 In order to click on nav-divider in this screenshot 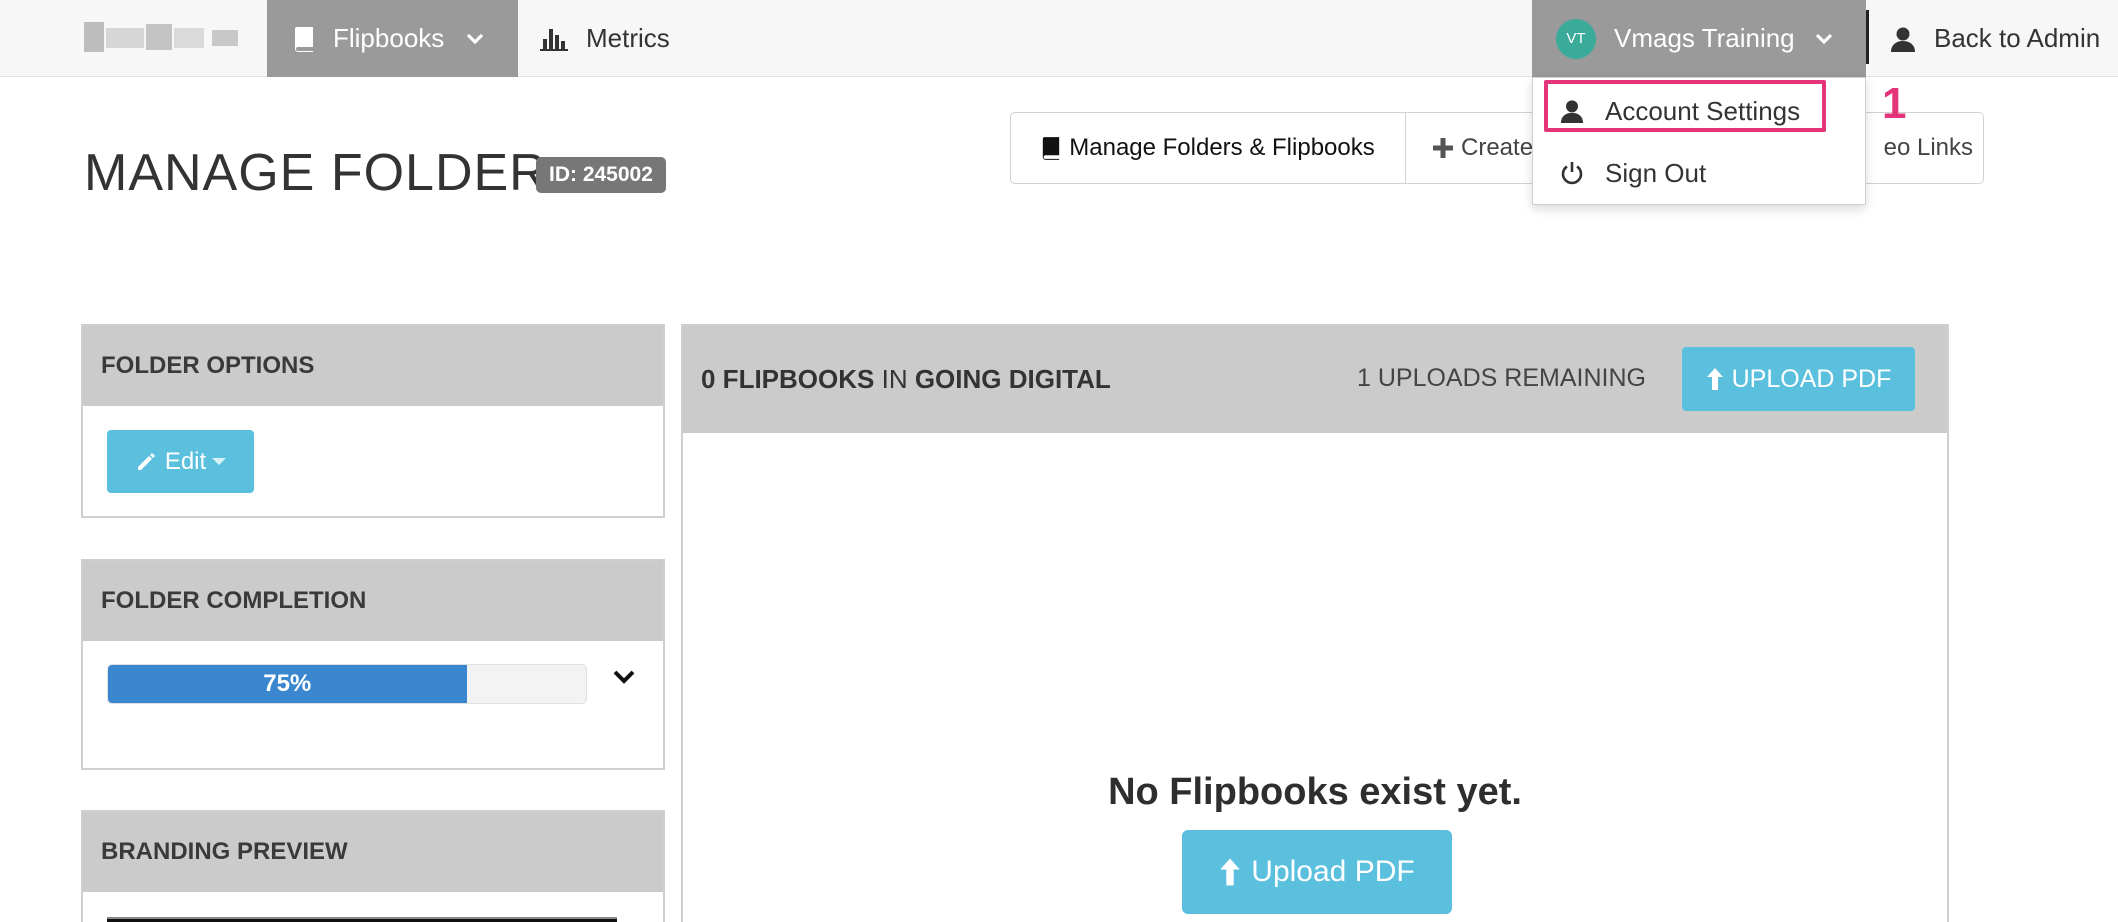, I will do `click(1867, 37)`.